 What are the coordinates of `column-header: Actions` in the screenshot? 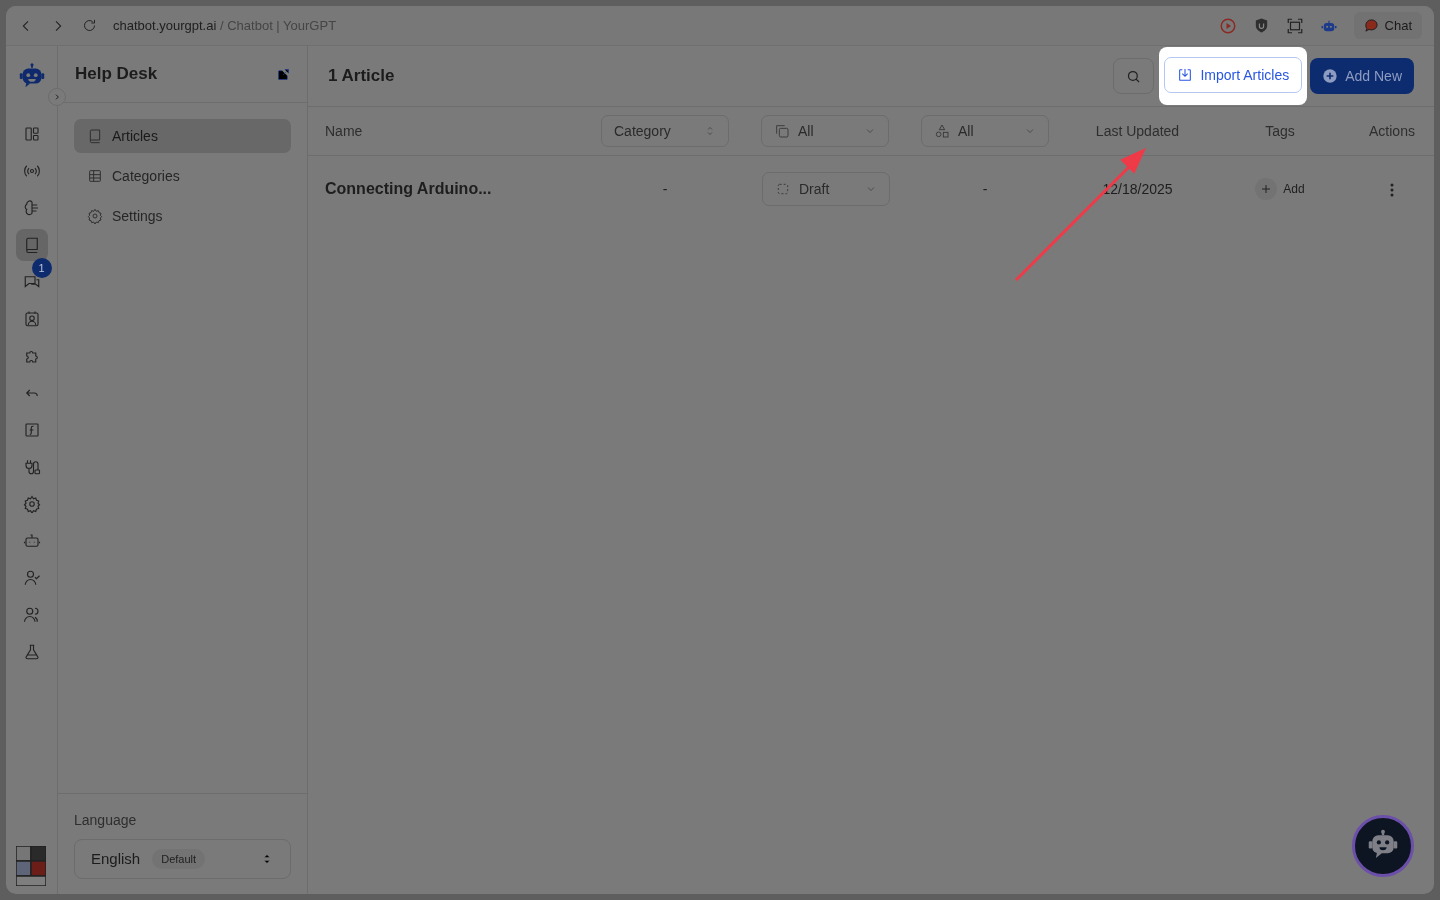 It's located at (1392, 130).